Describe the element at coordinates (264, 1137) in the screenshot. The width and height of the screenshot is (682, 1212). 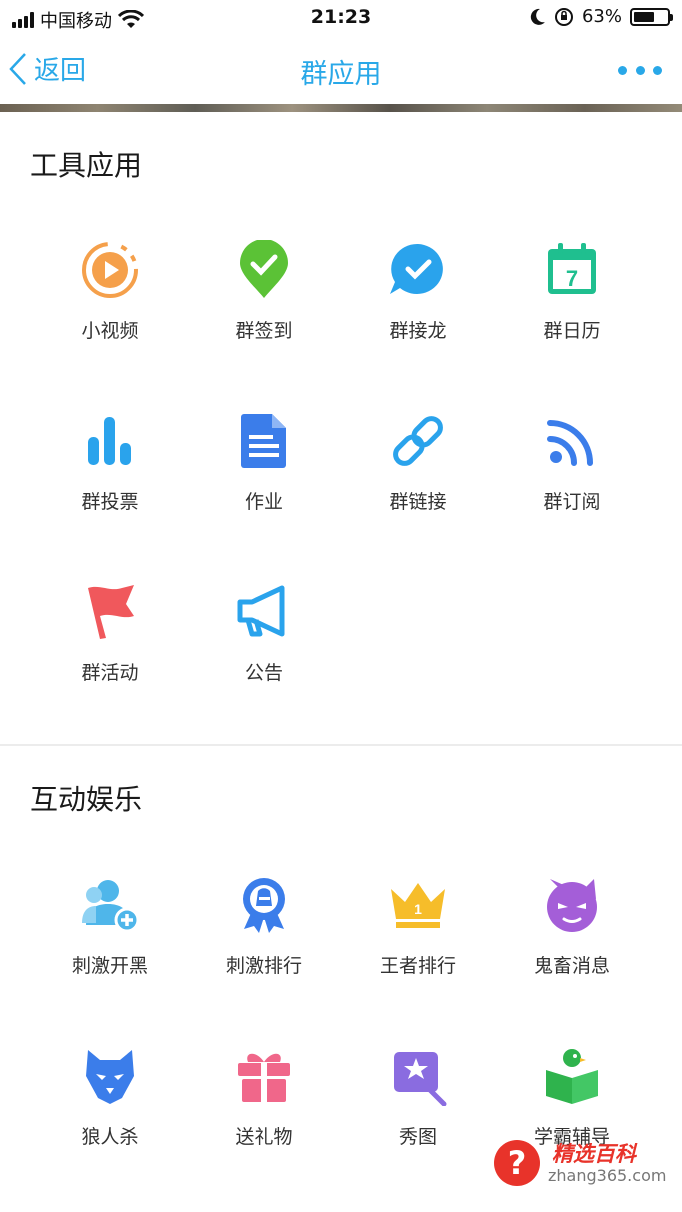
I see `app-label: 送礼物` at that location.